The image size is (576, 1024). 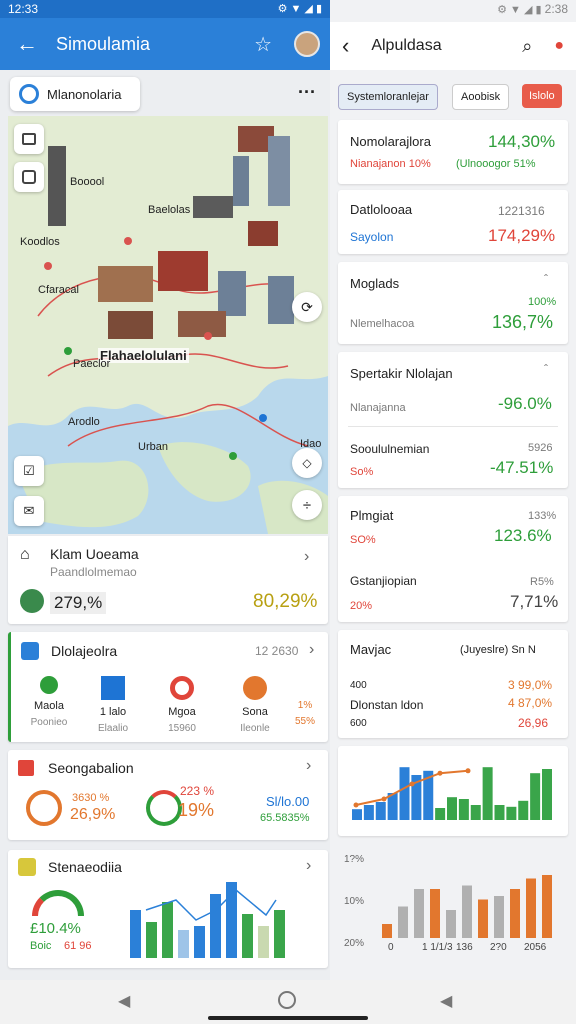 What do you see at coordinates (93, 814) in the screenshot?
I see `stat1-value: 26,9%` at bounding box center [93, 814].